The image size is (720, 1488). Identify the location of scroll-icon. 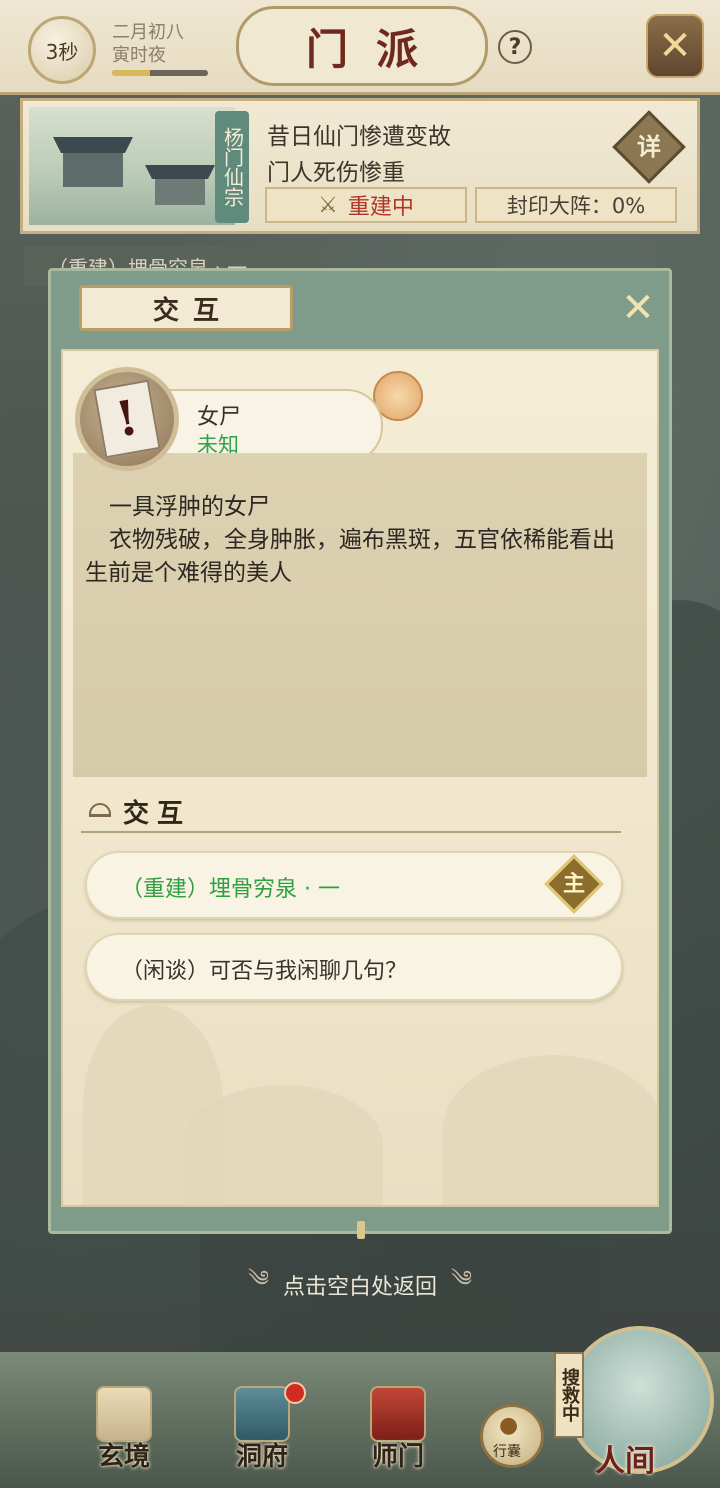
(124, 1414).